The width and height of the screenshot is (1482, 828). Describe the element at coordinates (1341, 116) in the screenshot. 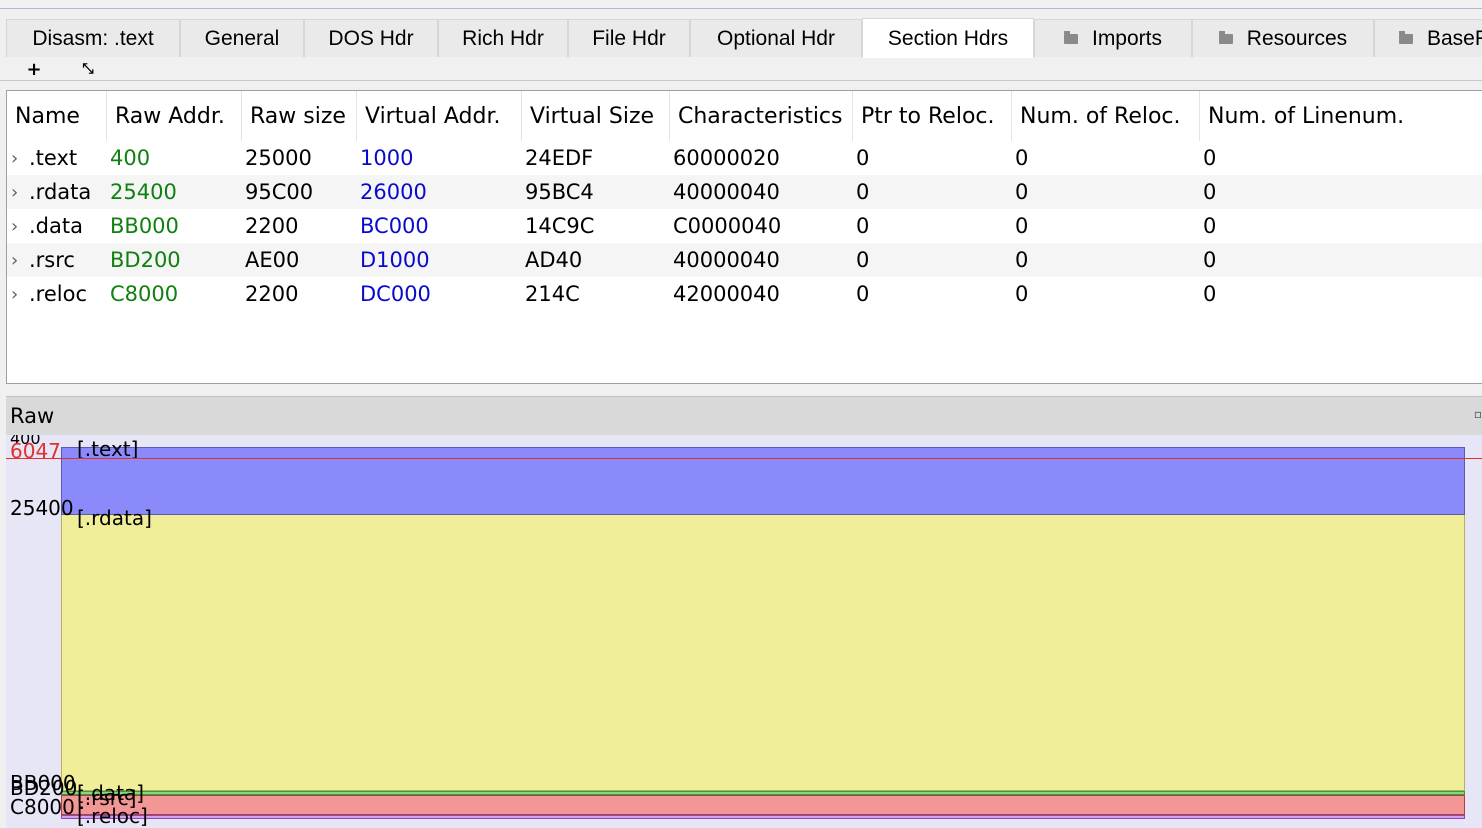

I see `column-header-num-linenum: Num. of Linenum.` at that location.